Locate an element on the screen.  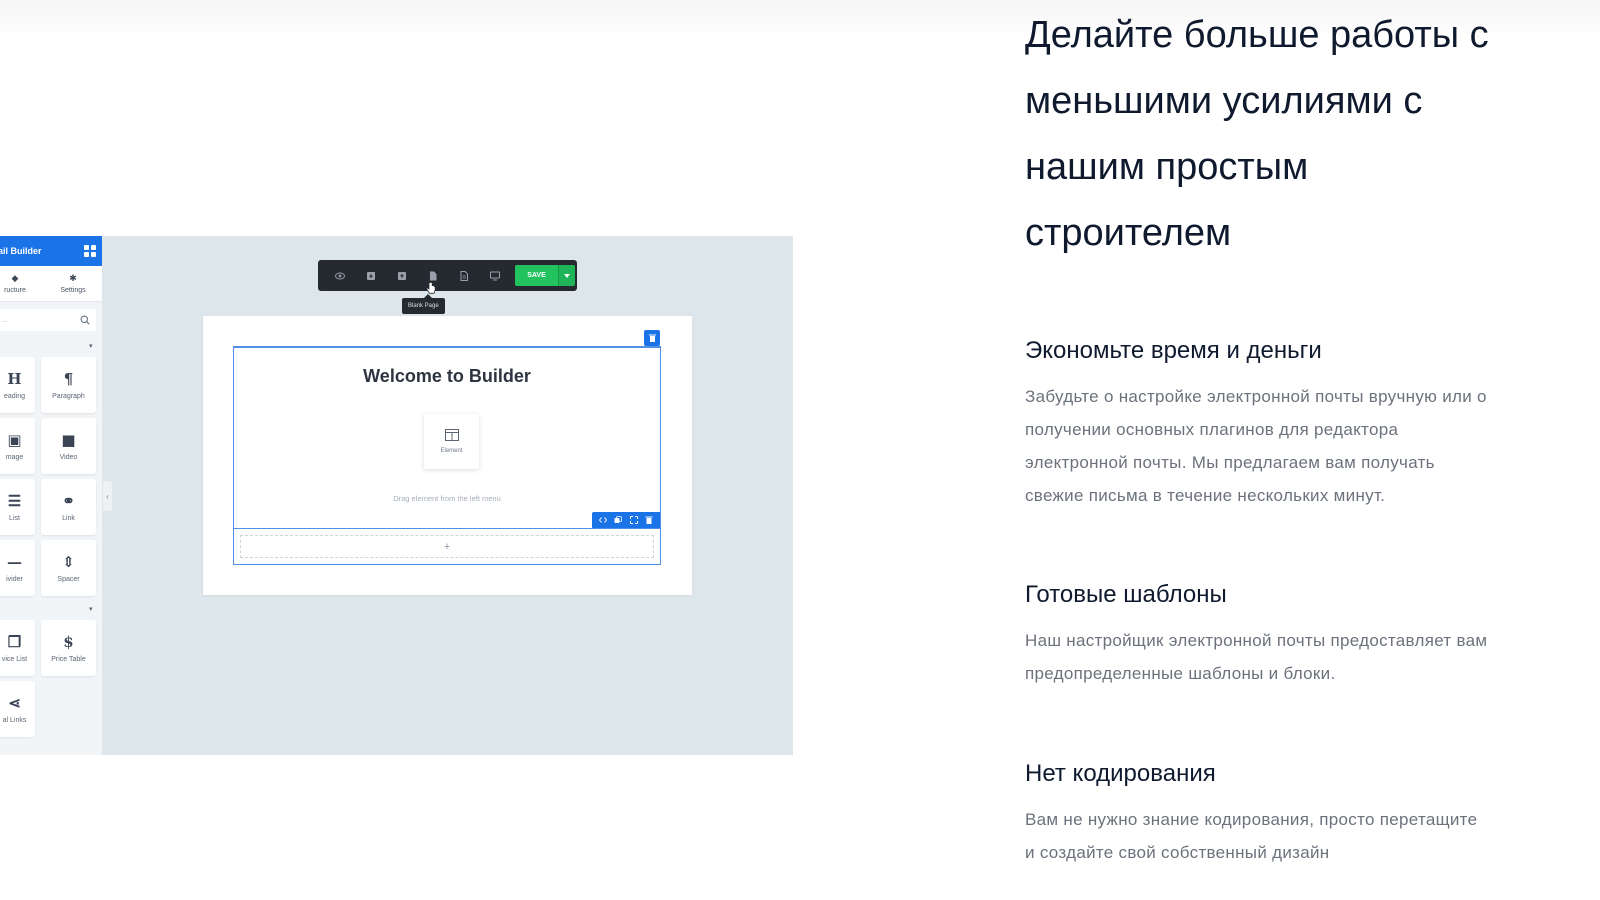
monitor-icon is located at coordinates (494, 275).